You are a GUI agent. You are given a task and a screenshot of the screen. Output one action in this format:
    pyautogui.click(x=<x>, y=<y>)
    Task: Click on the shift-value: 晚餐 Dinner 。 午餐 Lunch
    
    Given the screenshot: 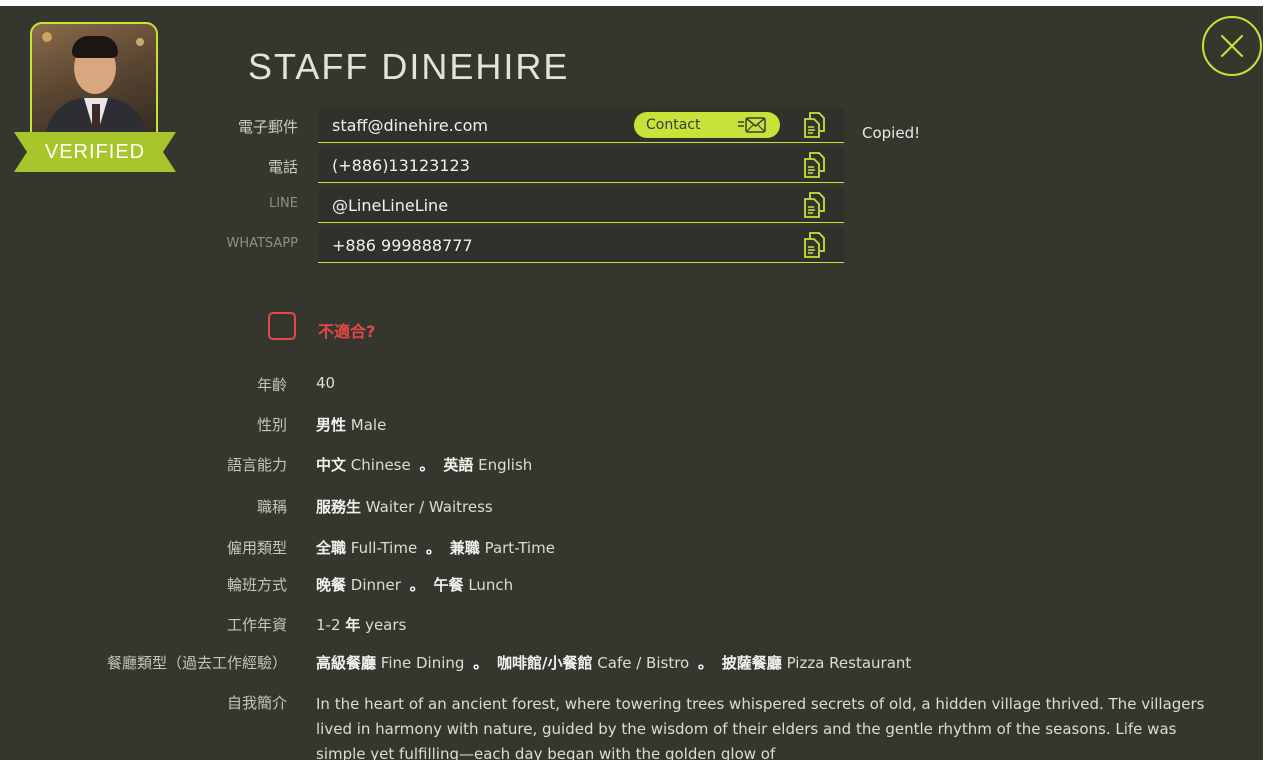 What is the action you would take?
    pyautogui.click(x=414, y=584)
    